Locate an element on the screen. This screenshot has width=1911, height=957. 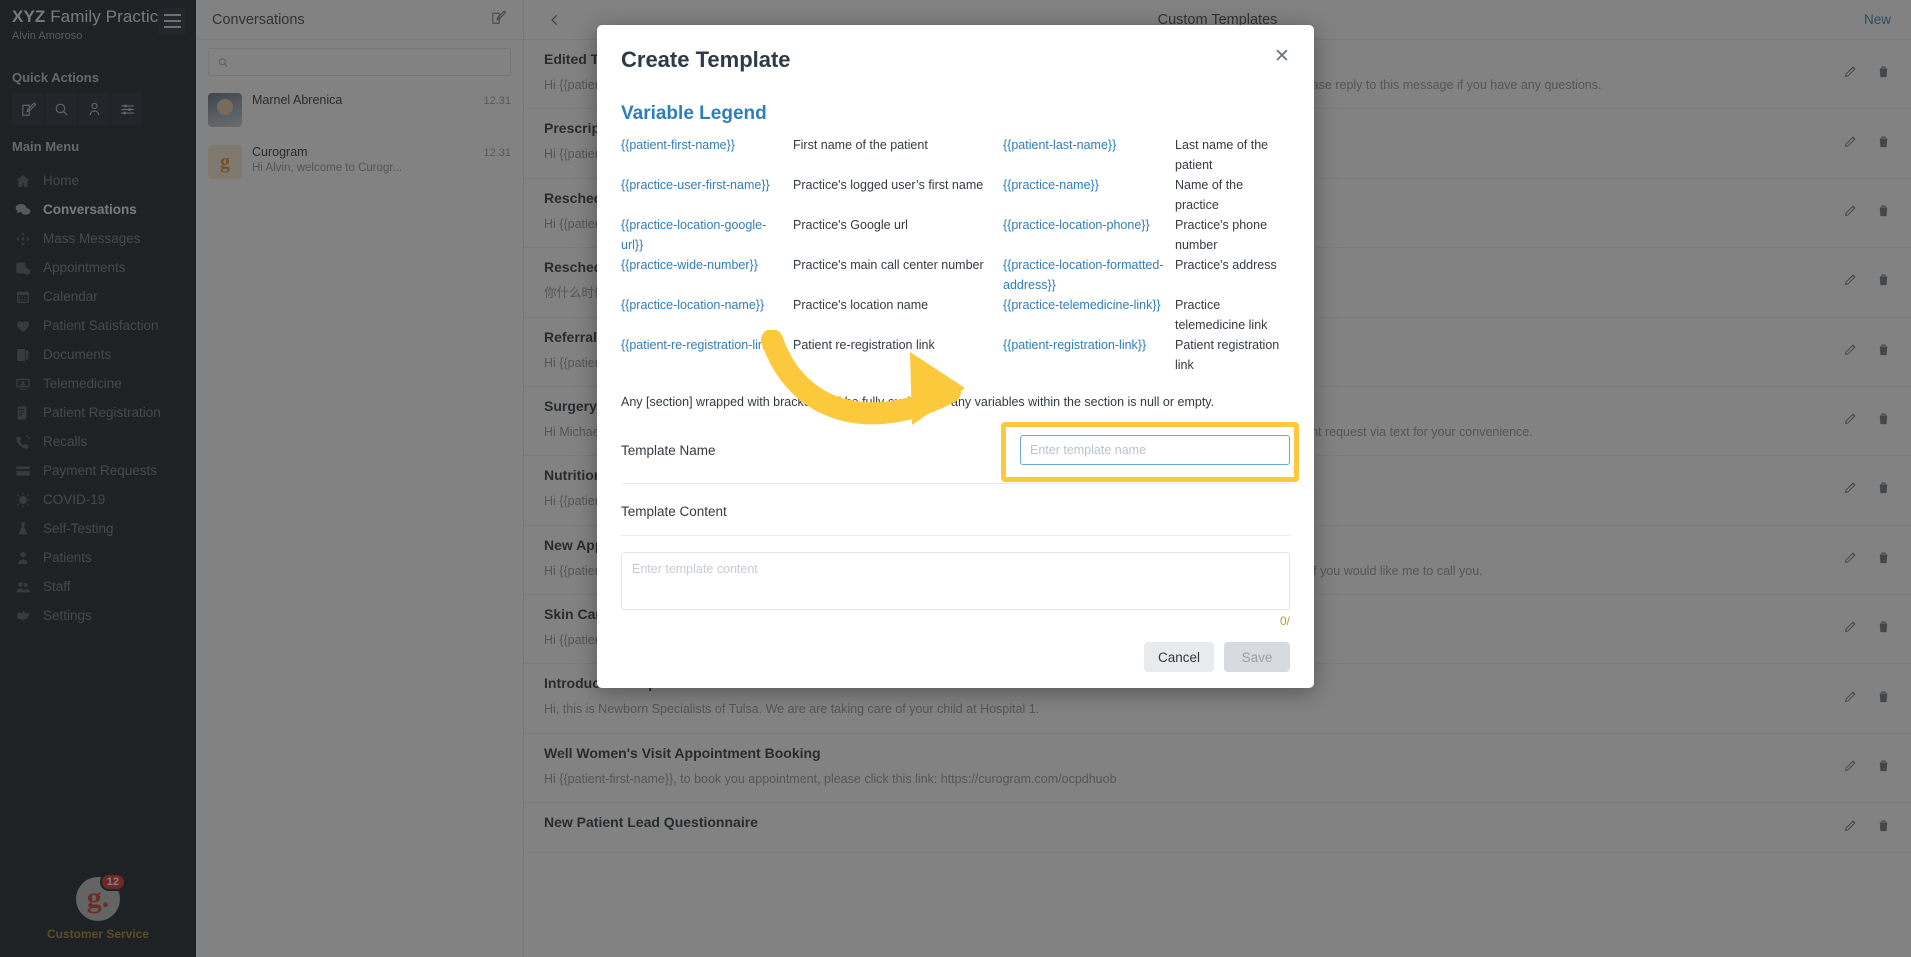
legend-description: Practice's main call center number is located at coordinates (888, 265).